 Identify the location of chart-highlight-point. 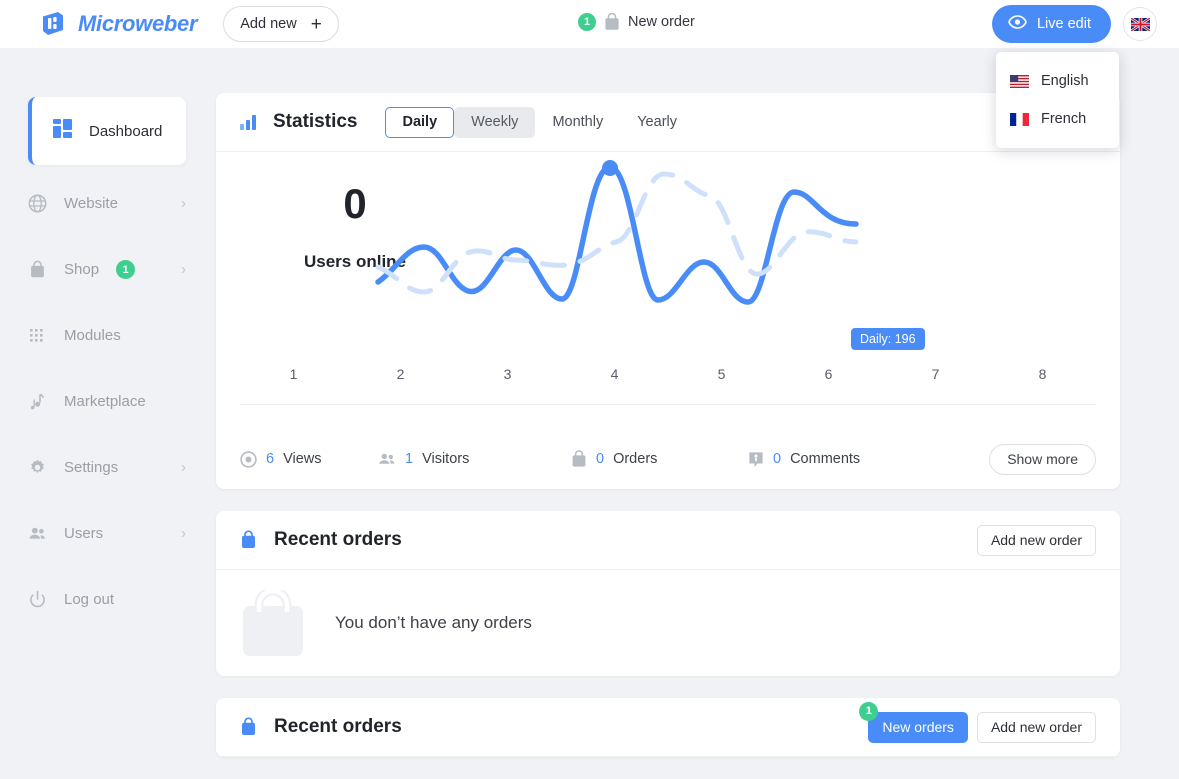
(610, 168).